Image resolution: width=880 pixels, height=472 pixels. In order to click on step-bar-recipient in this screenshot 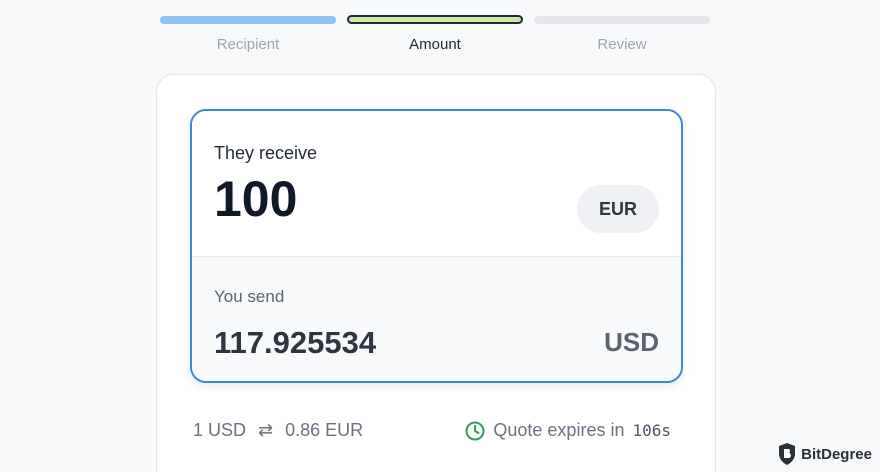, I will do `click(248, 20)`.